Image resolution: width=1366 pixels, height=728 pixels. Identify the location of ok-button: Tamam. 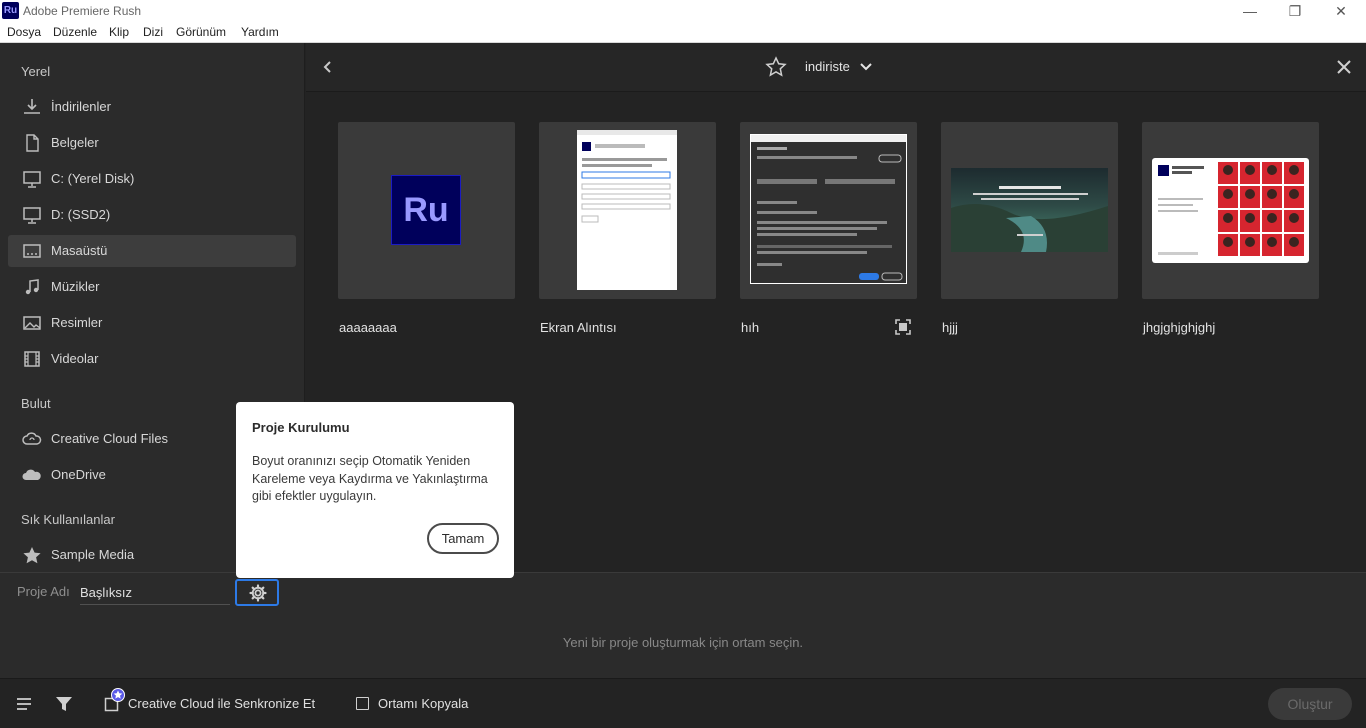
(463, 538).